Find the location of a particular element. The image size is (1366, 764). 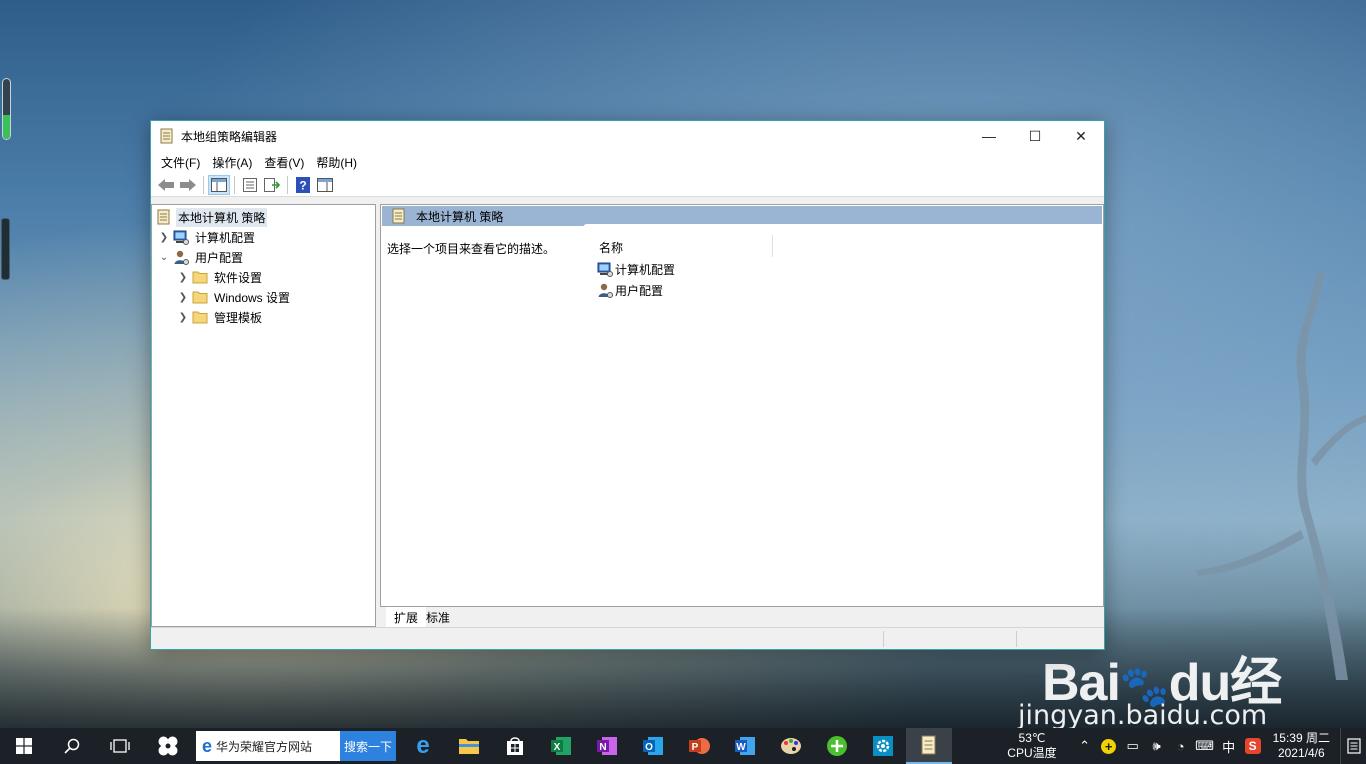

search-button is located at coordinates (72, 746).